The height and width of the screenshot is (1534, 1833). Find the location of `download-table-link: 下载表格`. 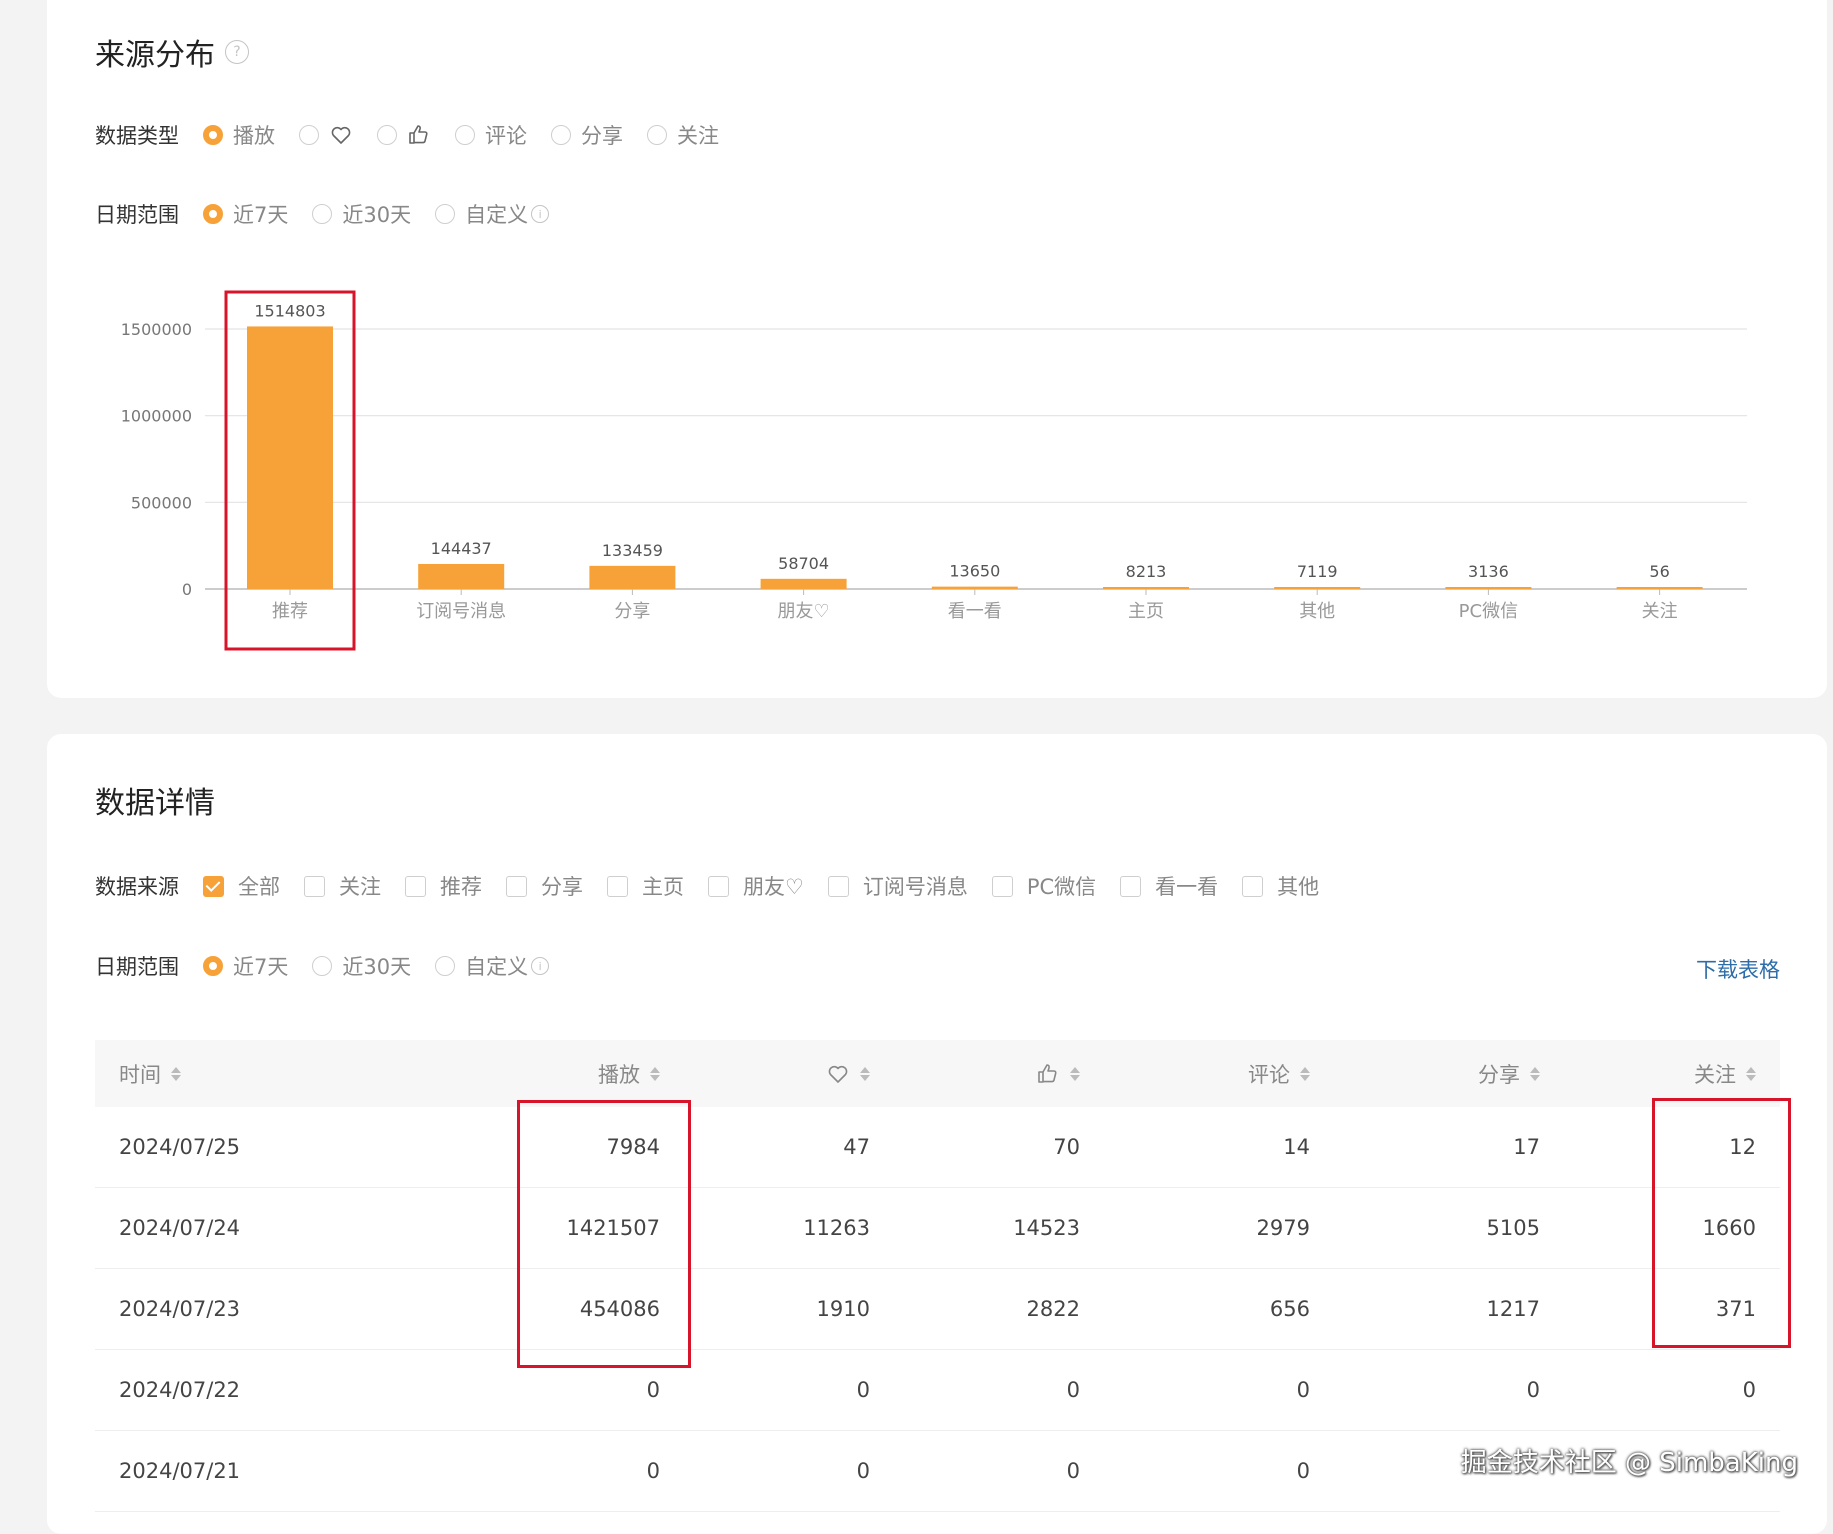

download-table-link: 下载表格 is located at coordinates (1738, 969).